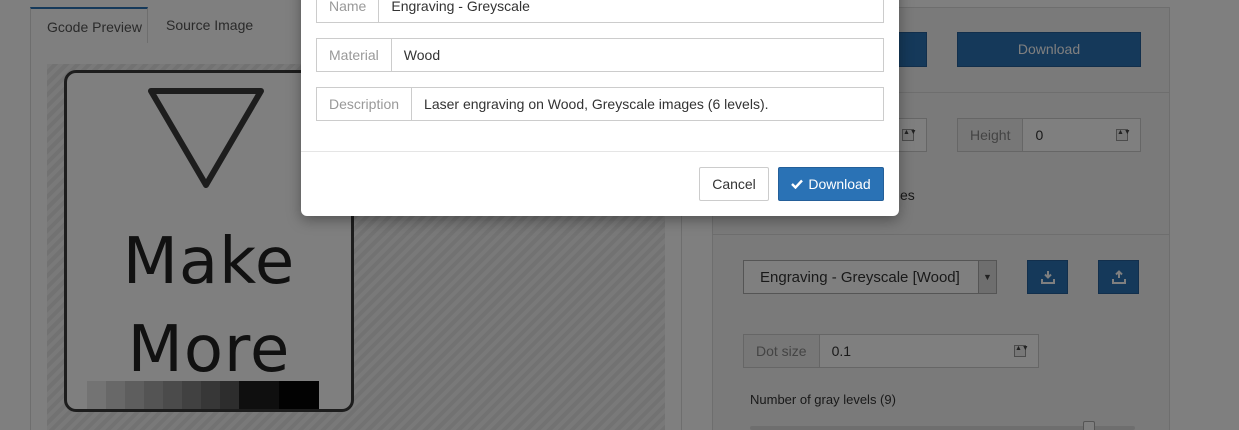 The height and width of the screenshot is (430, 1239). What do you see at coordinates (839, 184) in the screenshot?
I see `download-label: Download` at bounding box center [839, 184].